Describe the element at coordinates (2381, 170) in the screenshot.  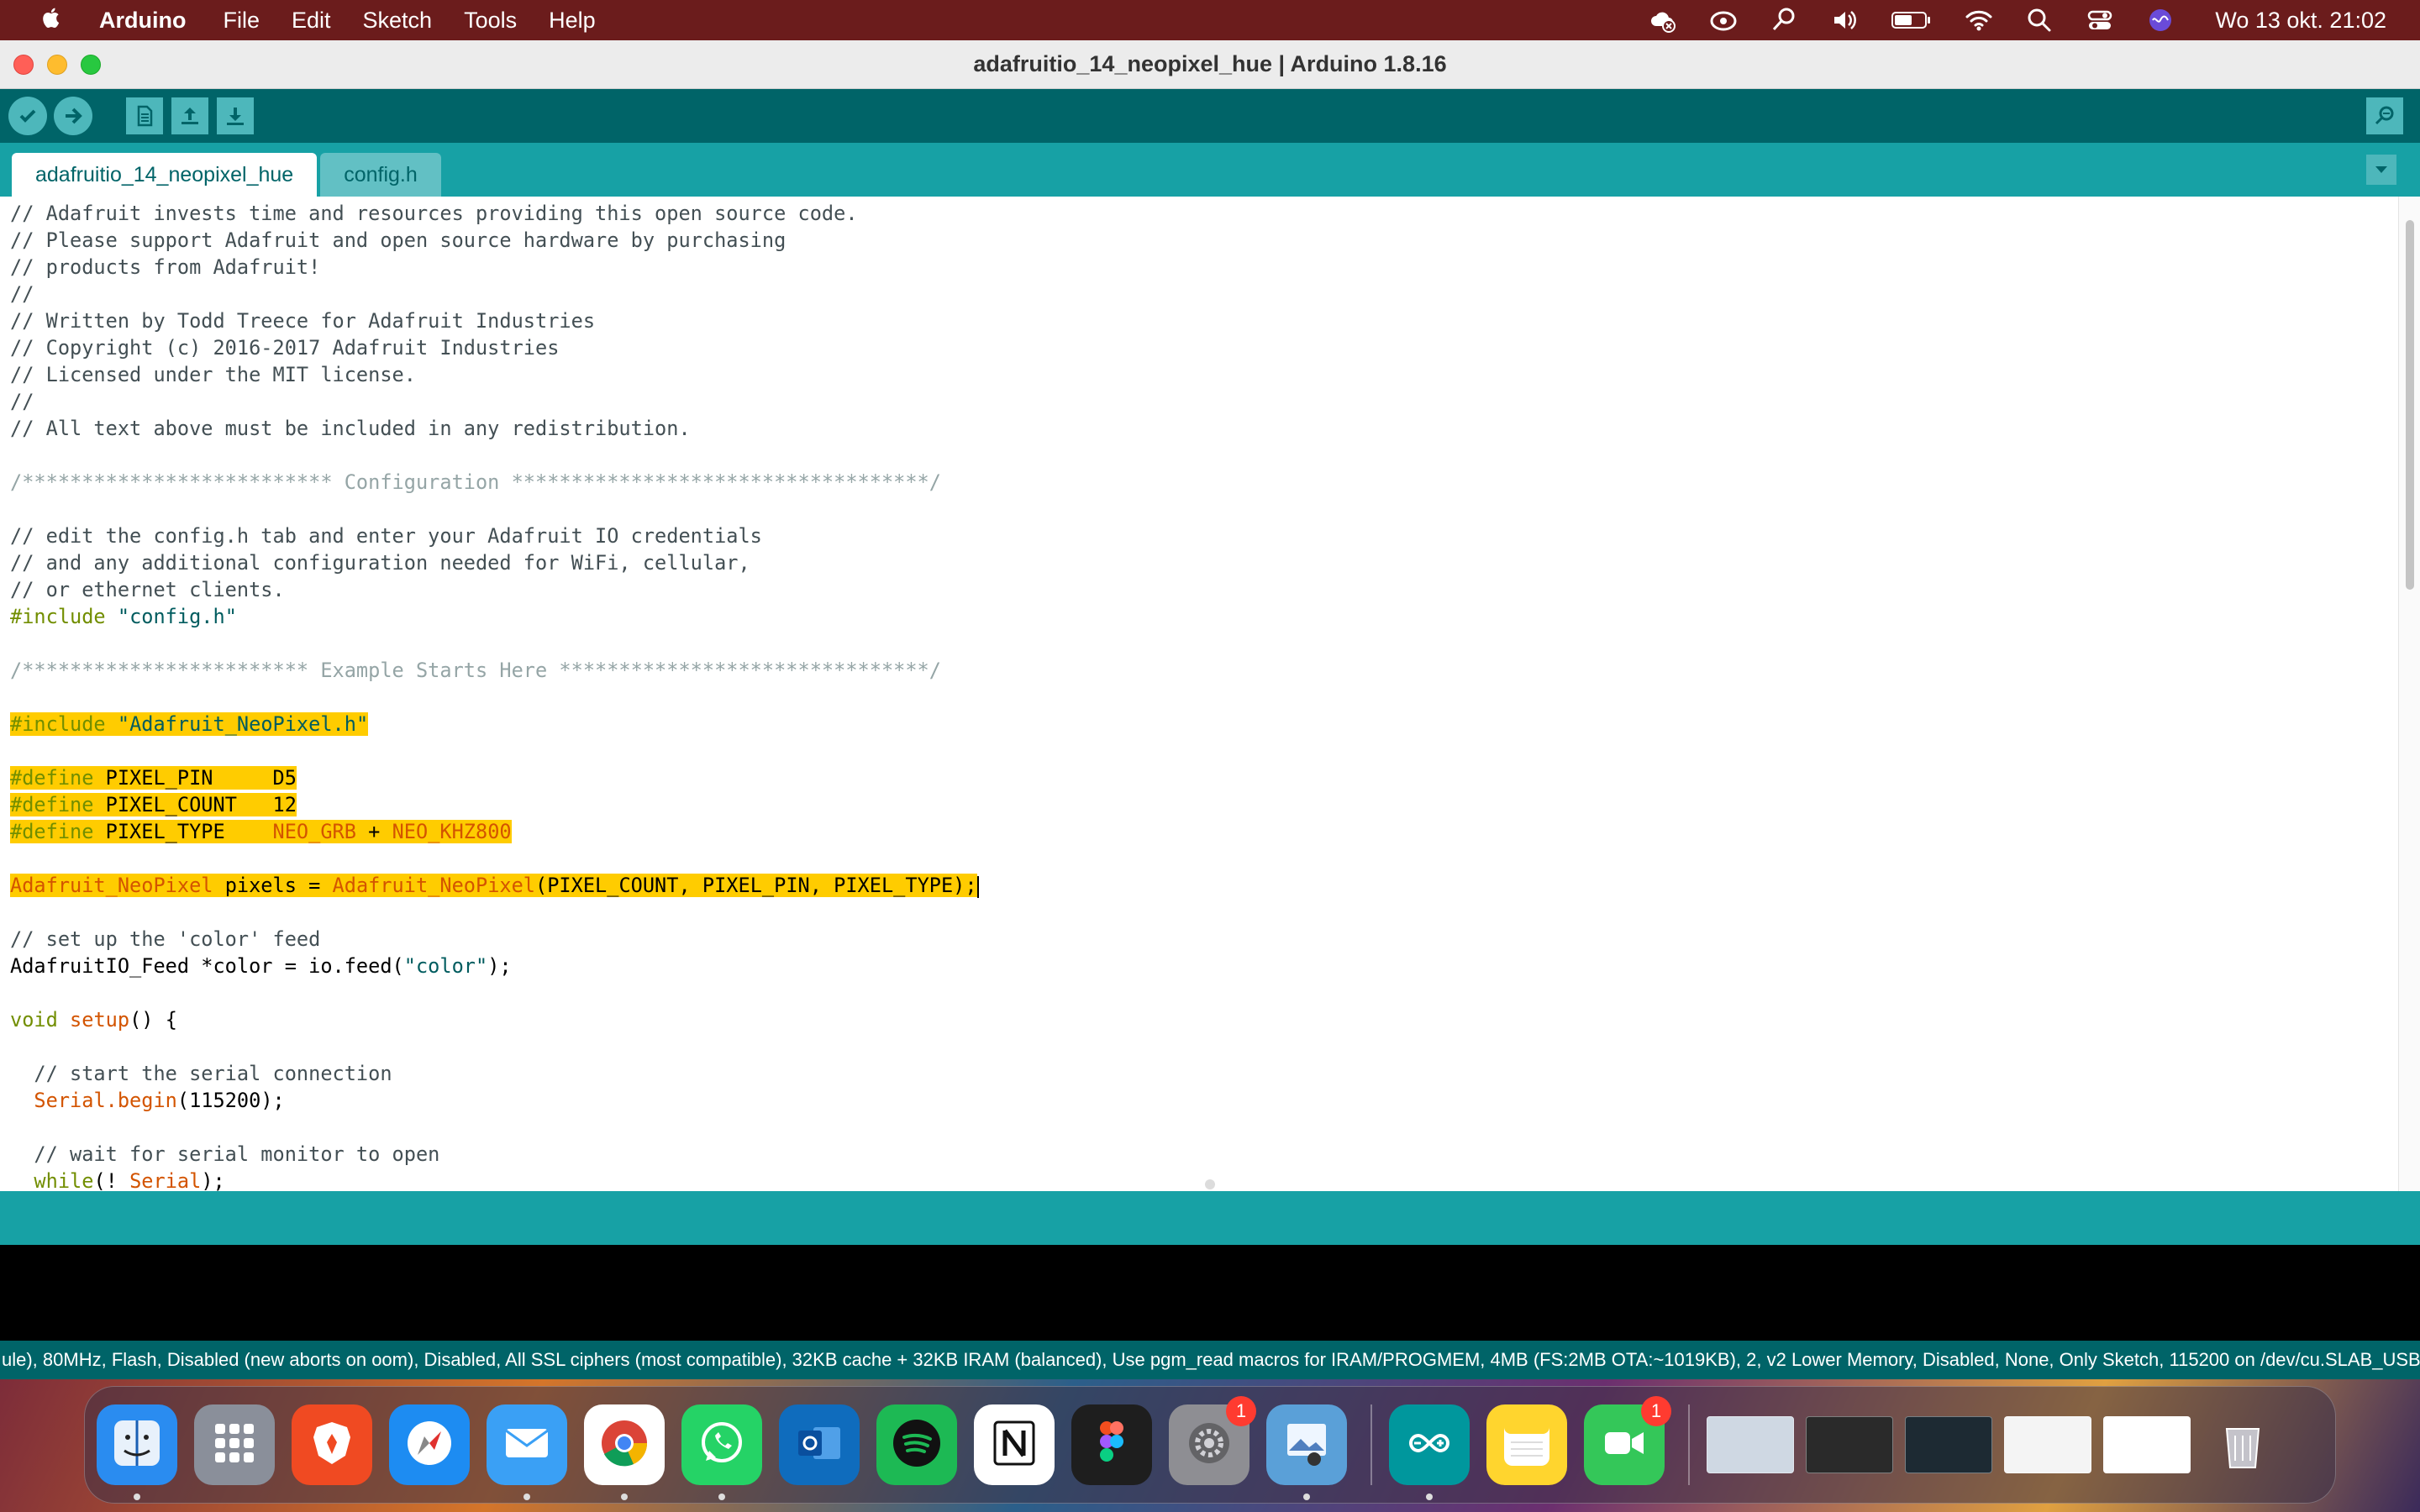
I see `tab-menu-button` at that location.